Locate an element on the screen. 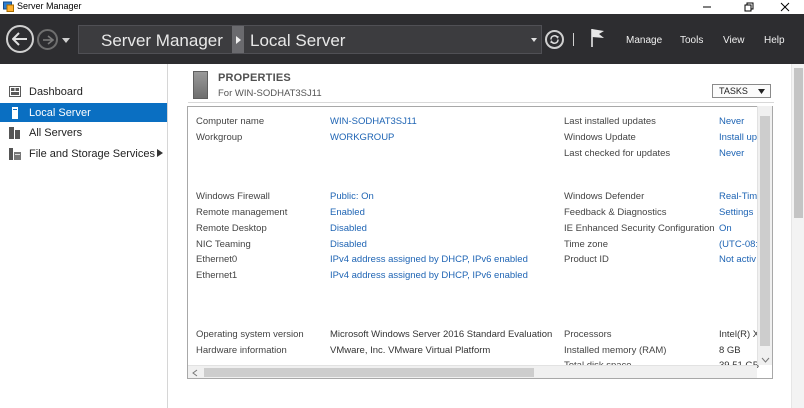  scroll-down-icon is located at coordinates (765, 360).